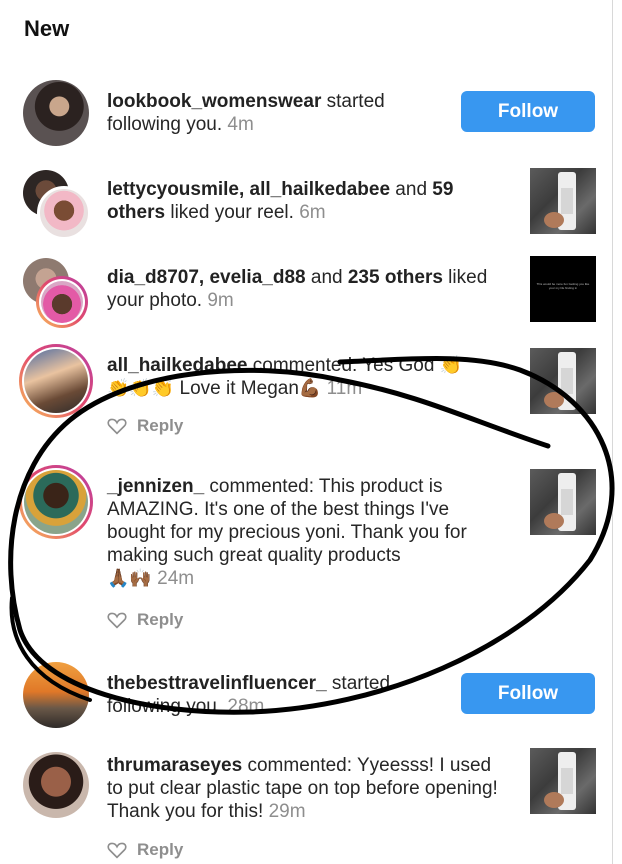 The width and height of the screenshot is (622, 864). I want to click on praying-hands-emoji: 🙏🏾, so click(118, 578).